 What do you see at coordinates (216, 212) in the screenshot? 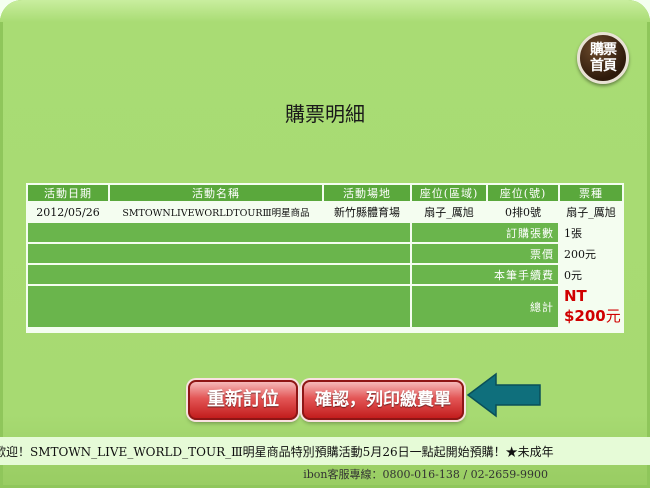
I see `cell-event-name: SMTOWNLIVEWORLDTOURⅢ明星商品` at bounding box center [216, 212].